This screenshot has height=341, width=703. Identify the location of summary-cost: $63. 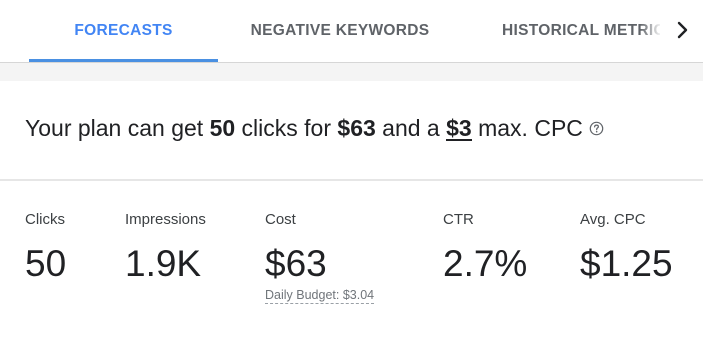
(356, 128).